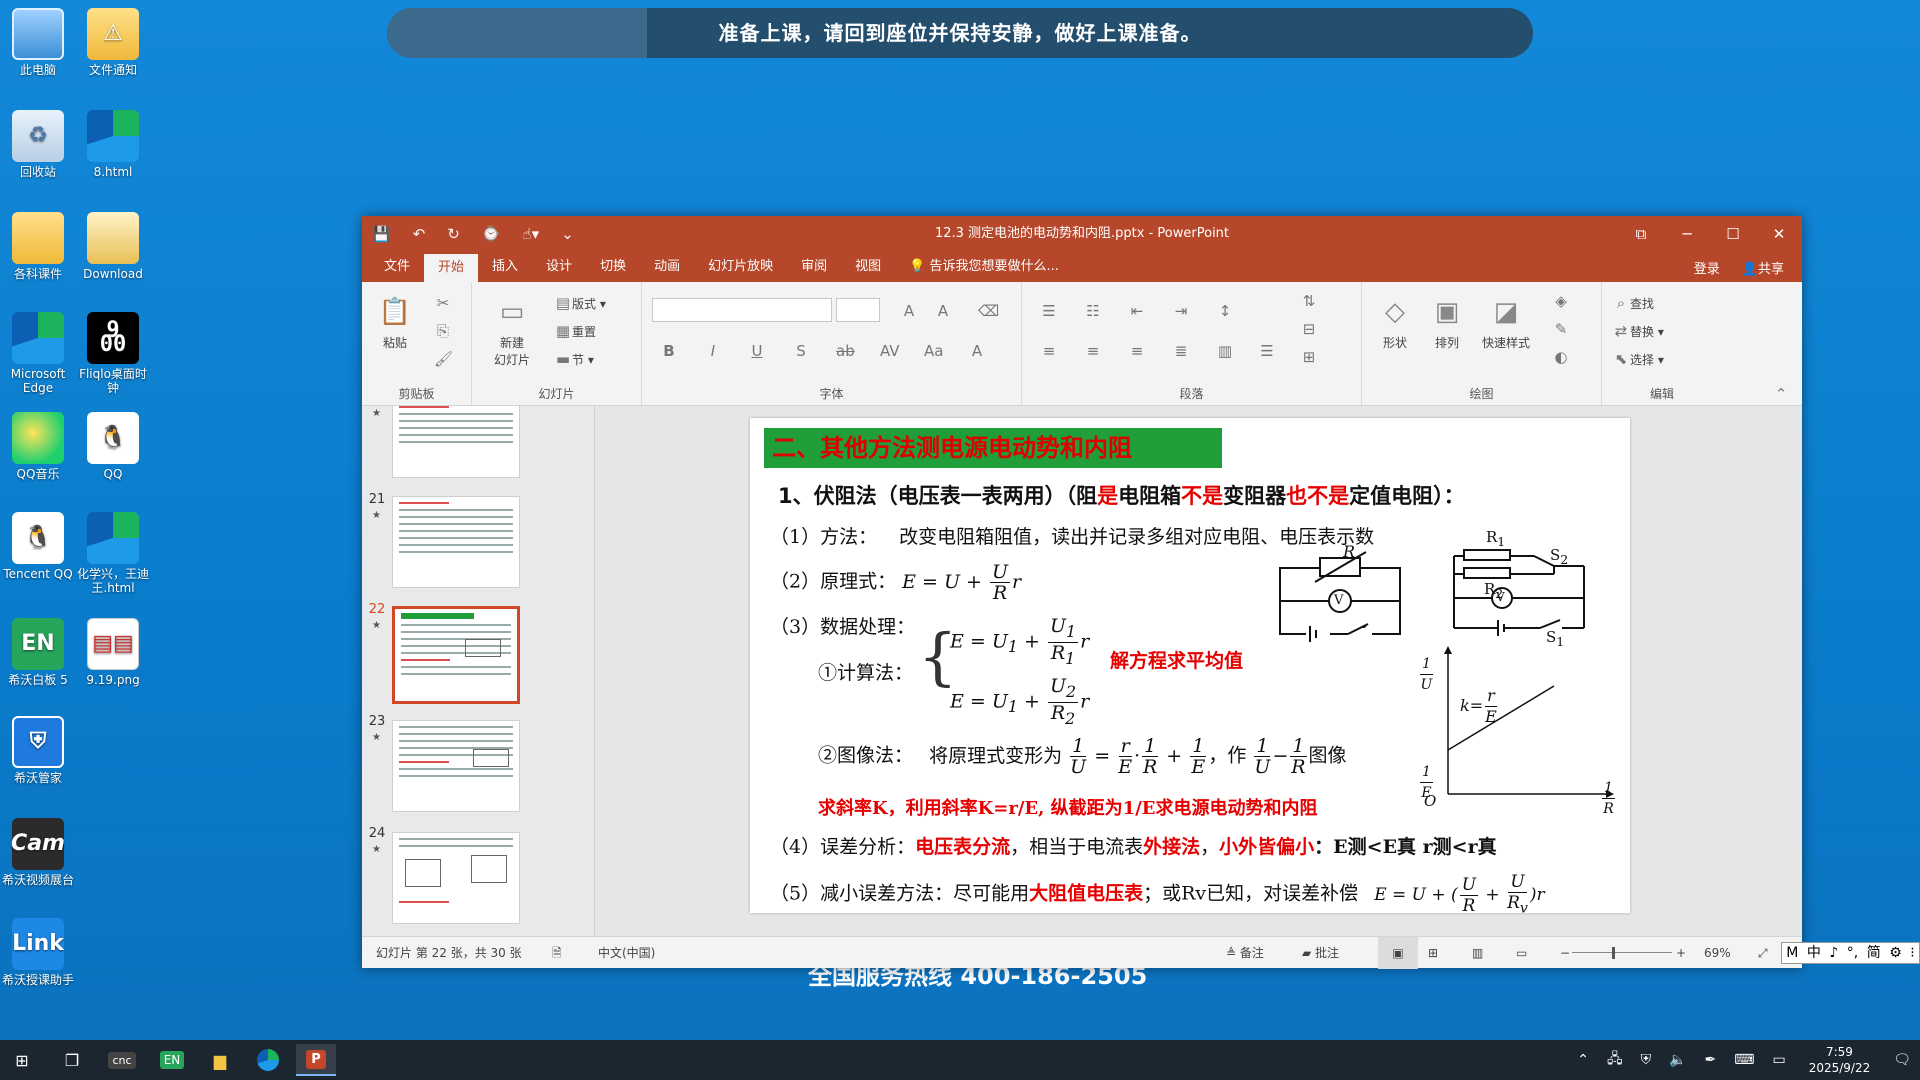 Image resolution: width=1920 pixels, height=1080 pixels. I want to click on align-left-icon: ≡, so click(1049, 351).